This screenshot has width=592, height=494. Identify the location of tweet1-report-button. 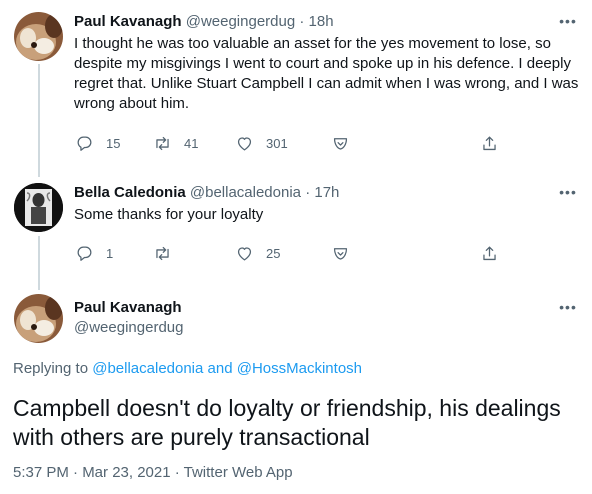
(340, 143).